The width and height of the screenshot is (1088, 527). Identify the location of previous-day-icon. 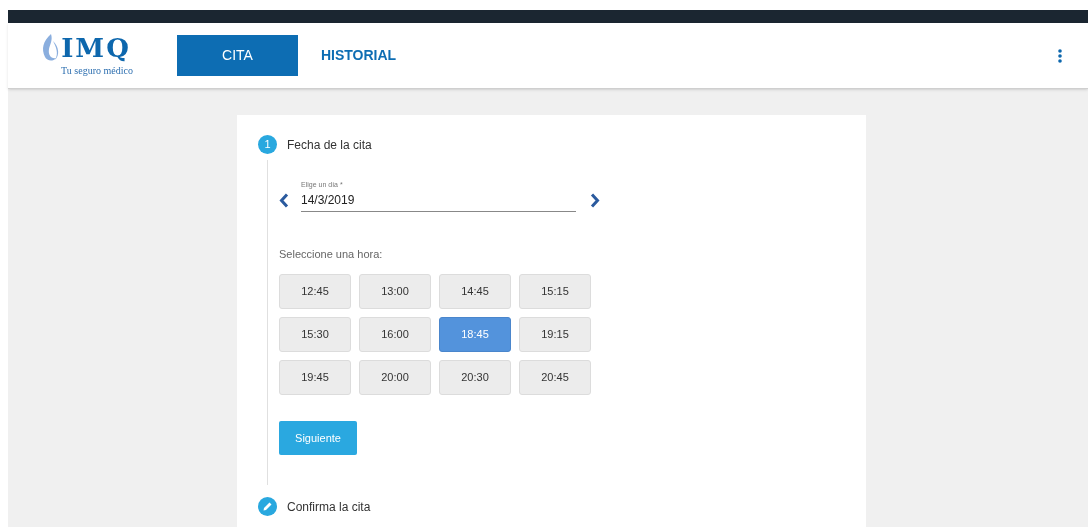
(284, 201).